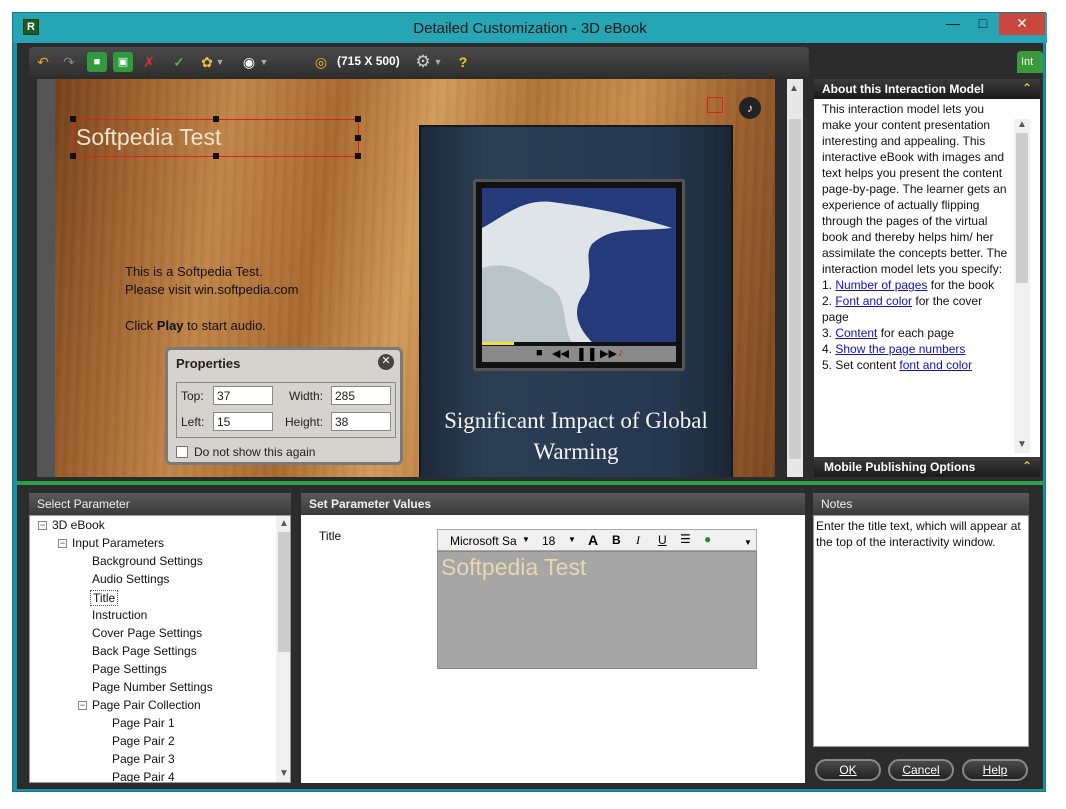 The width and height of the screenshot is (1066, 809). I want to click on cancel-button: Cancel, so click(921, 770).